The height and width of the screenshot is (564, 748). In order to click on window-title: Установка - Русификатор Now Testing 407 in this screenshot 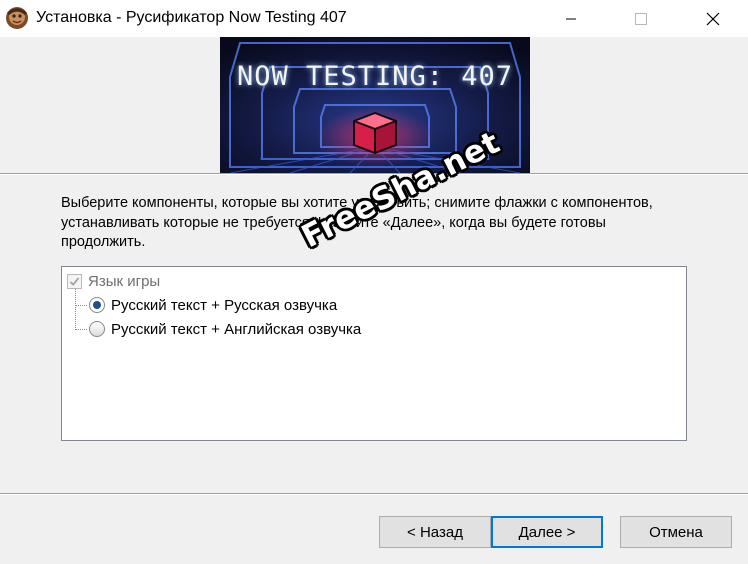, I will do `click(191, 17)`.